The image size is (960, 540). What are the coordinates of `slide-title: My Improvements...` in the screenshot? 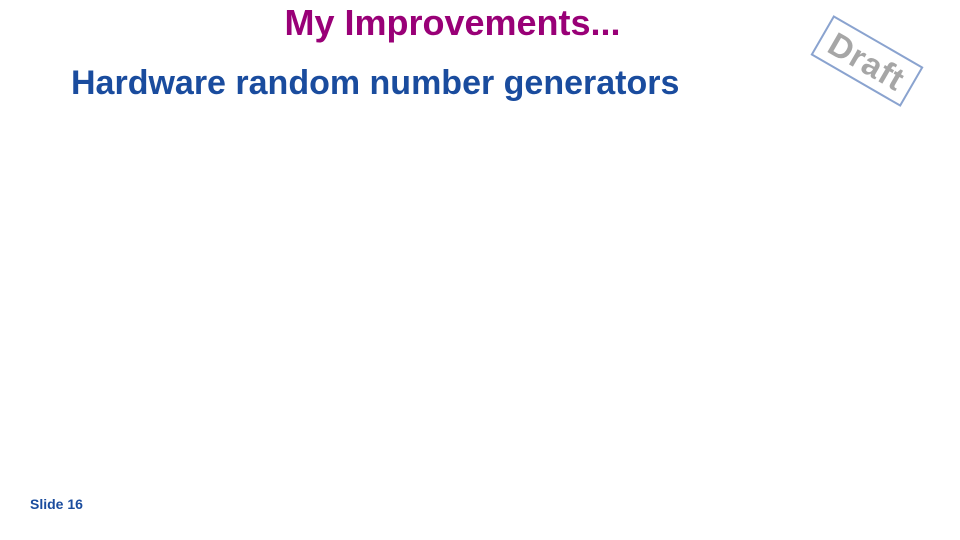 It's located at (452, 22).